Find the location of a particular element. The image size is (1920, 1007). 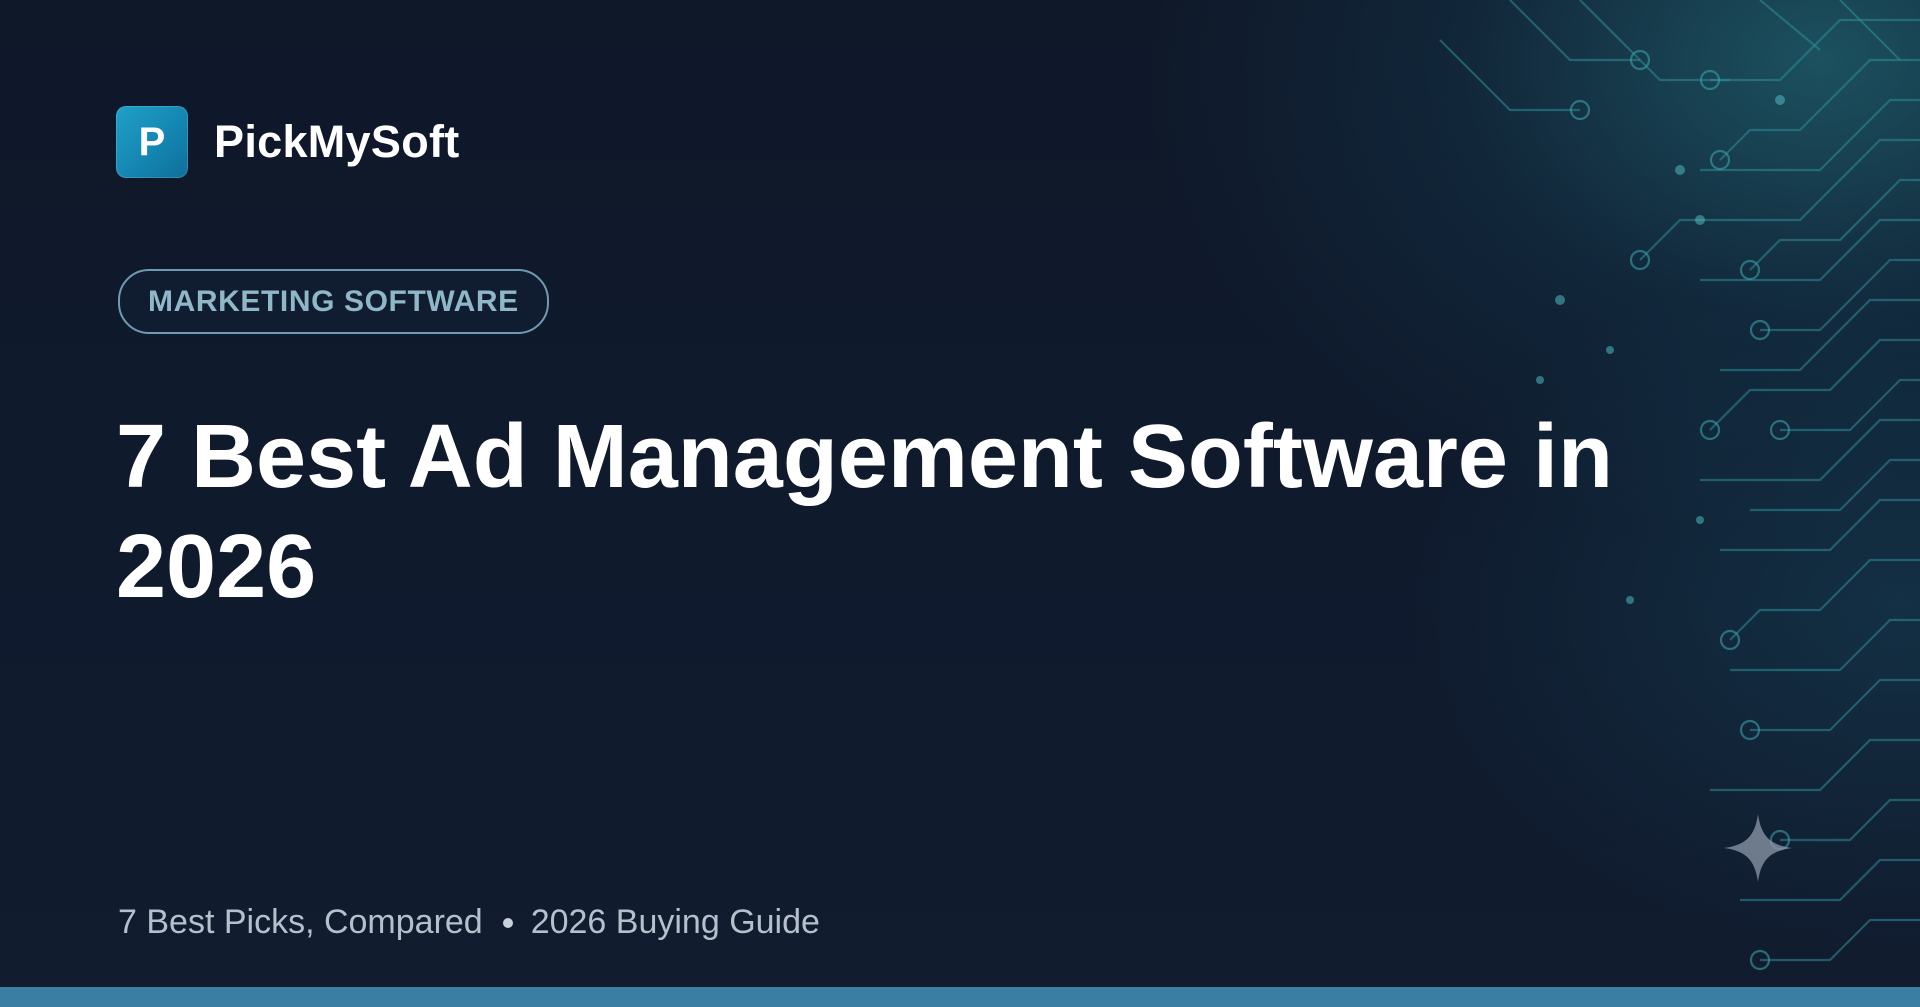

guide-text: 2026 Buying Guide is located at coordinates (675, 922).